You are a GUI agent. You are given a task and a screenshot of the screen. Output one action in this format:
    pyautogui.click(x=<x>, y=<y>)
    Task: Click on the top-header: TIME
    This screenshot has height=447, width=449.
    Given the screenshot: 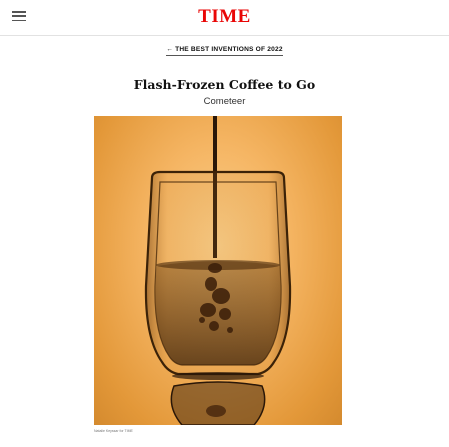 What is the action you would take?
    pyautogui.click(x=224, y=18)
    